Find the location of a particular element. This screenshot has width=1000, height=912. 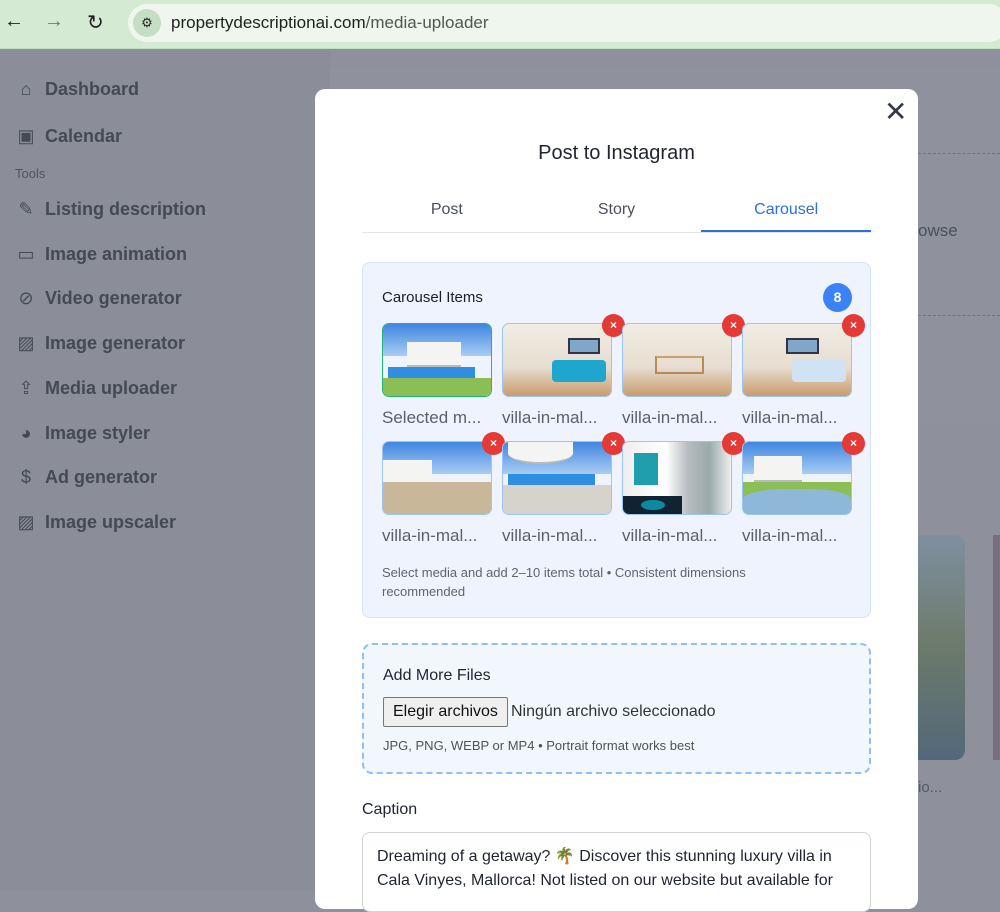

tab-story: Story is located at coordinates (617, 214).